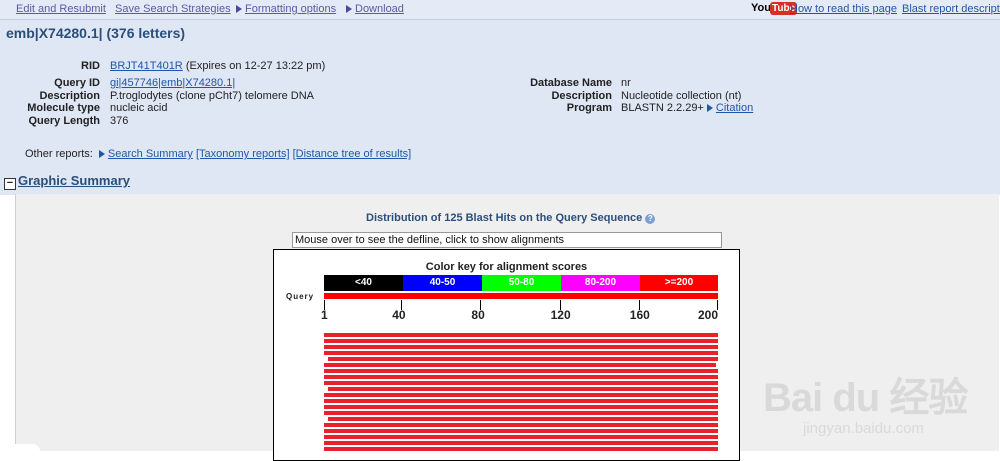 The width and height of the screenshot is (1000, 461). Describe the element at coordinates (865, 398) in the screenshot. I see `watermark-logo: Bai du 经验` at that location.